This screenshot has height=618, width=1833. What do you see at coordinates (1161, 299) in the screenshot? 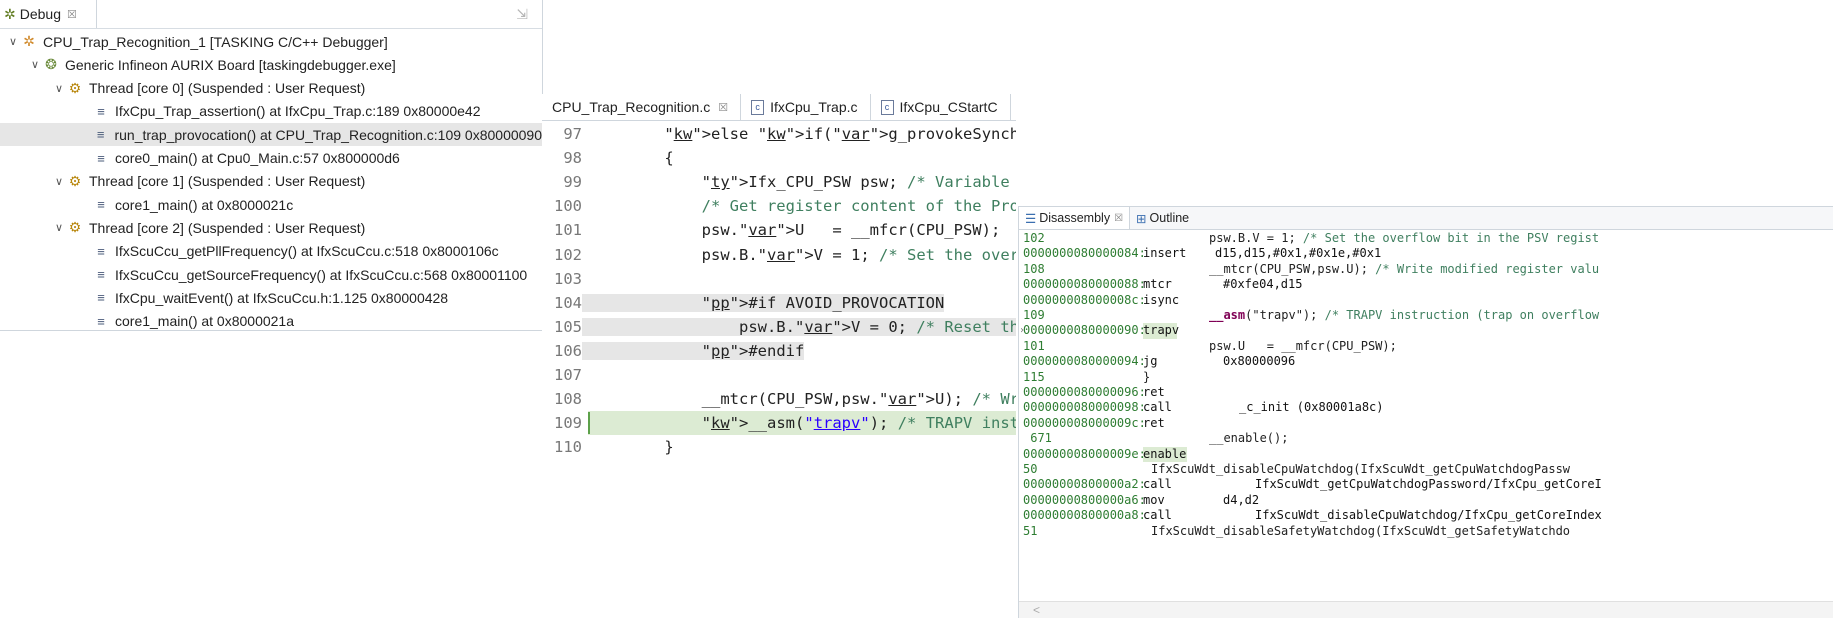
I see `instruction-mnemonic: isync` at bounding box center [1161, 299].